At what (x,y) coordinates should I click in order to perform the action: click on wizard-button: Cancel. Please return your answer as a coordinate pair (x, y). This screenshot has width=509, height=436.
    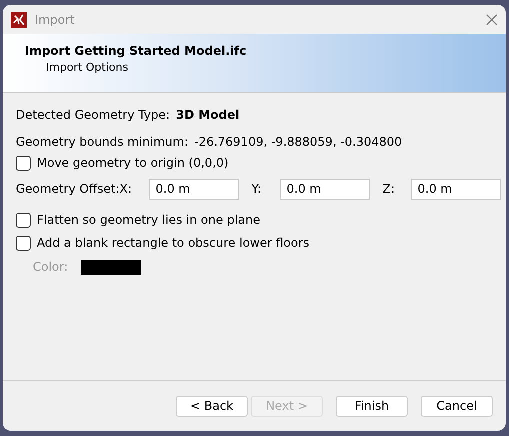
    Looking at the image, I should click on (457, 406).